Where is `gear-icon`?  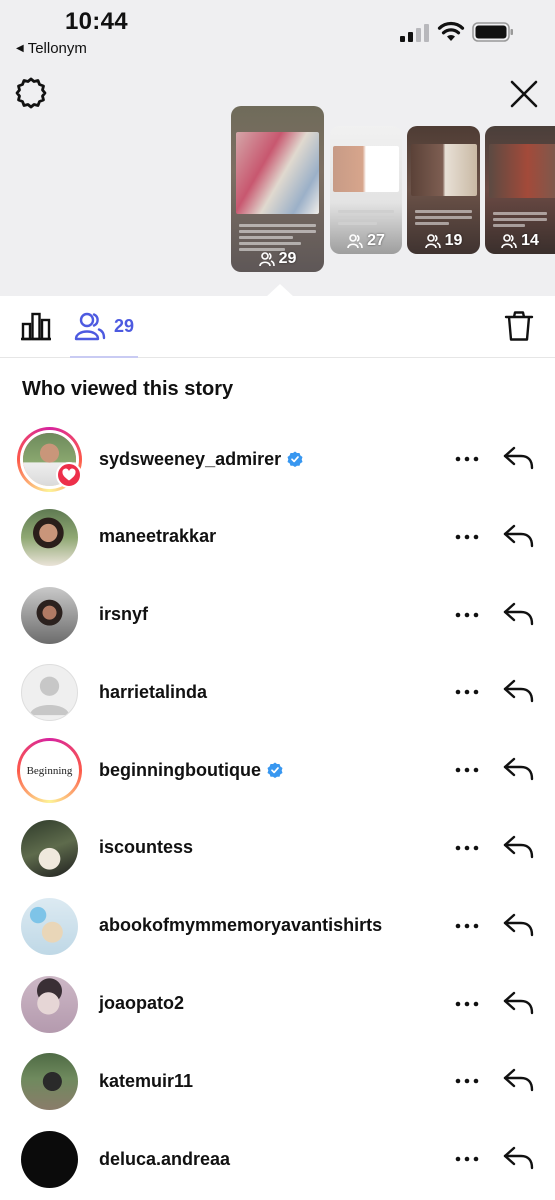
gear-icon is located at coordinates (31, 93).